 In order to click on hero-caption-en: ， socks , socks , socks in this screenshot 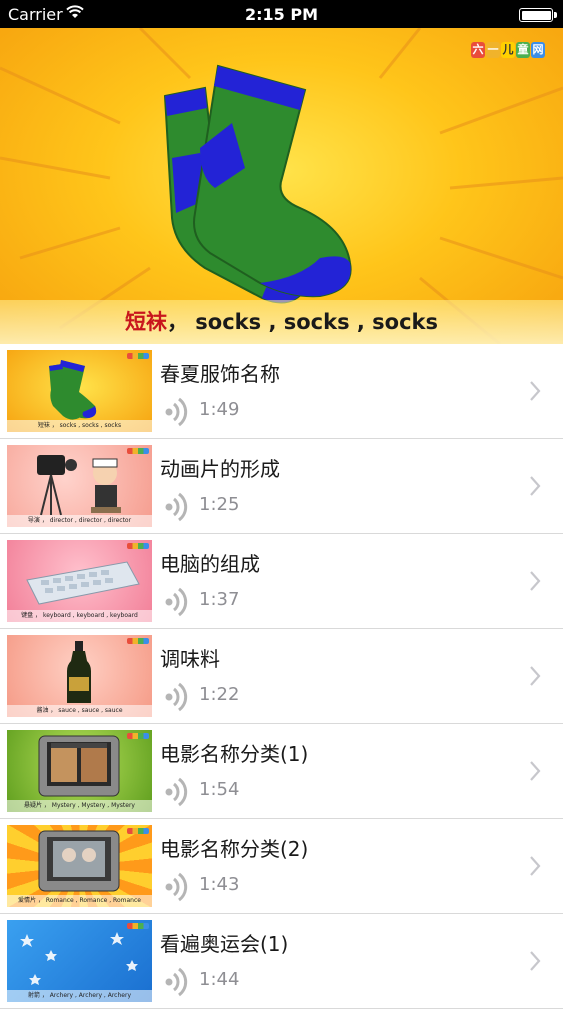, I will do `click(302, 322)`.